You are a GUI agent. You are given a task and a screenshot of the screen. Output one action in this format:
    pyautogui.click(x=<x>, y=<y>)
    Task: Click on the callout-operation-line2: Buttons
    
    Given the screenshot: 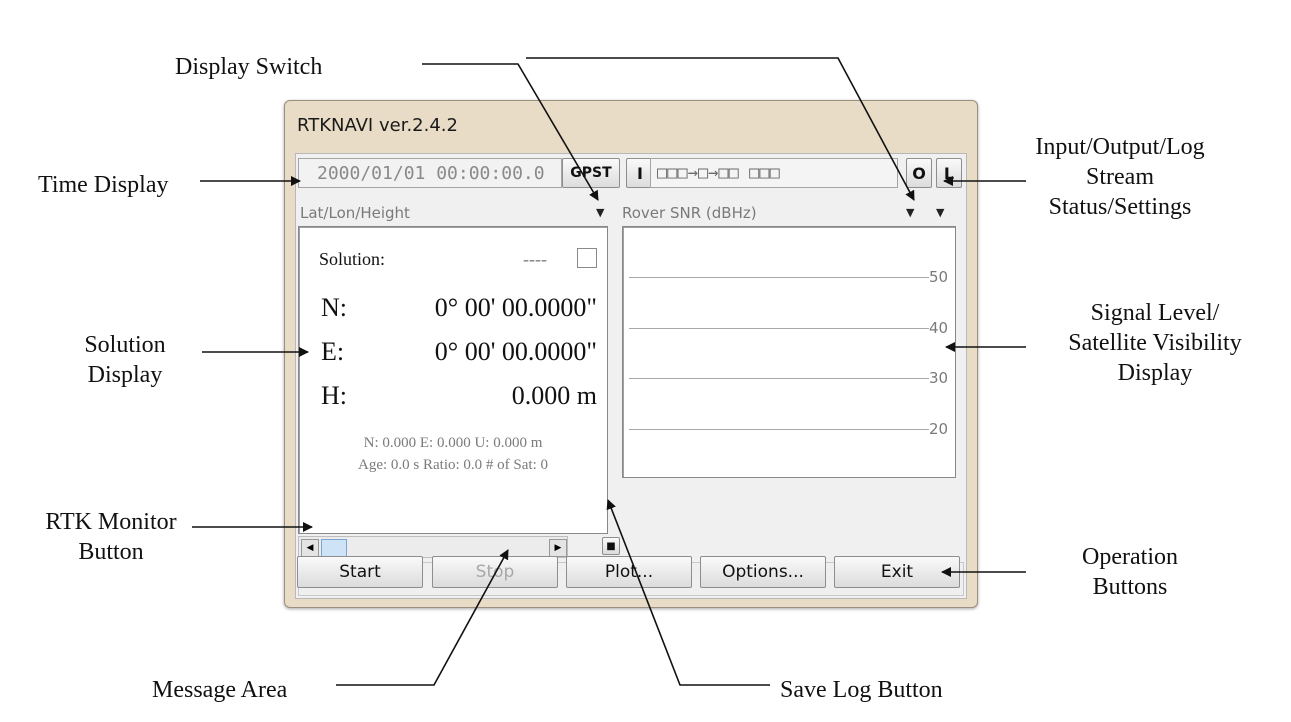 What is the action you would take?
    pyautogui.click(x=1130, y=587)
    